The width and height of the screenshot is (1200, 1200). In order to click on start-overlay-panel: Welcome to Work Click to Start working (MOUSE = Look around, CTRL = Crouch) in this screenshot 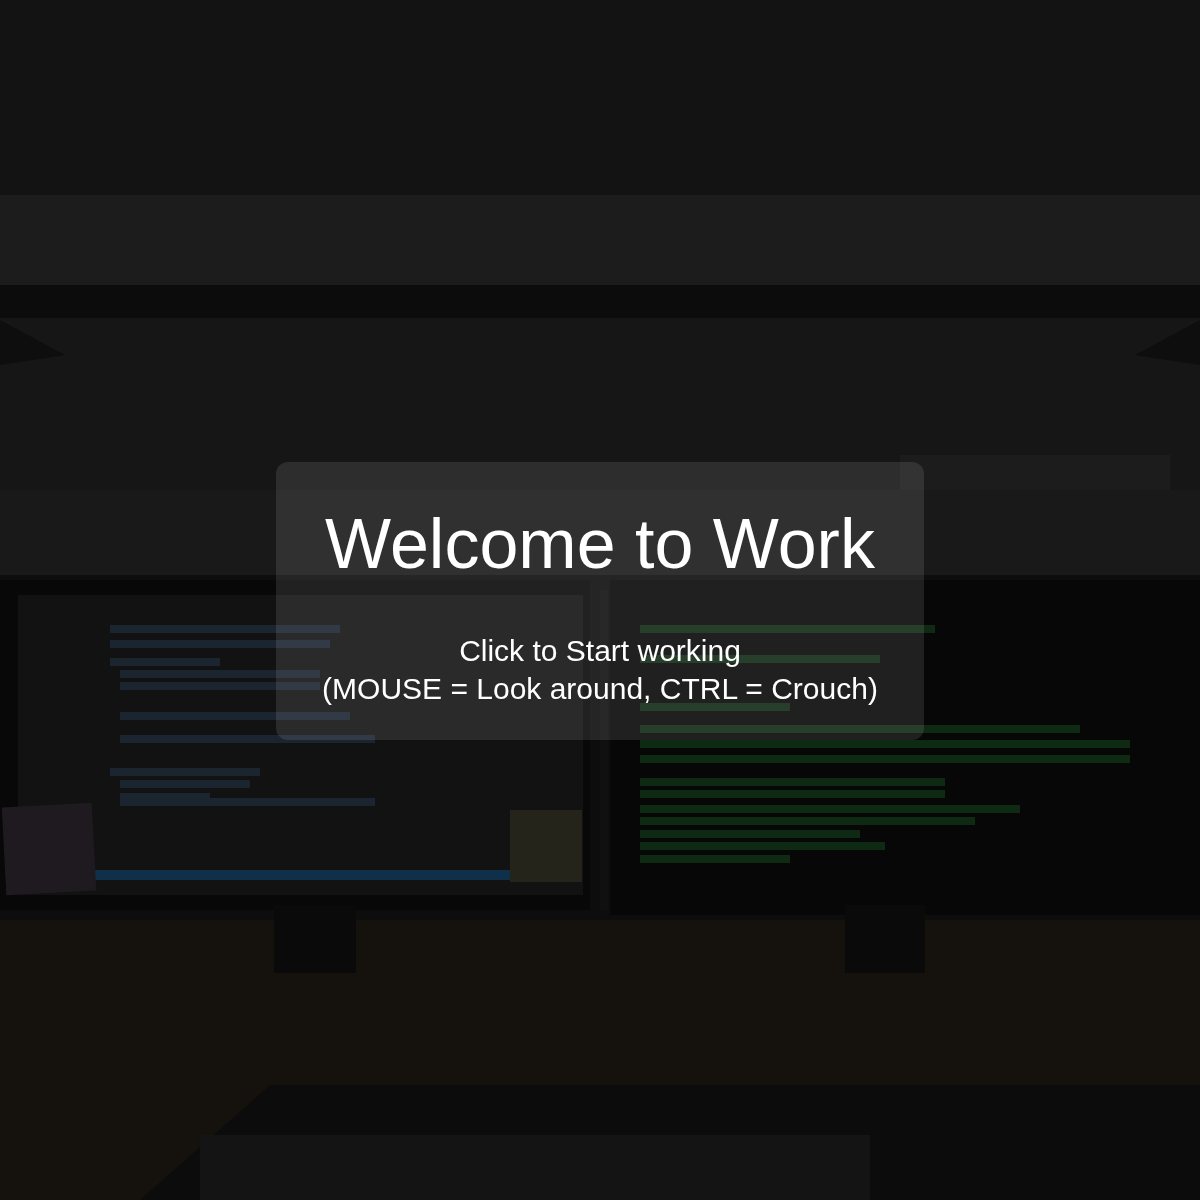, I will do `click(600, 601)`.